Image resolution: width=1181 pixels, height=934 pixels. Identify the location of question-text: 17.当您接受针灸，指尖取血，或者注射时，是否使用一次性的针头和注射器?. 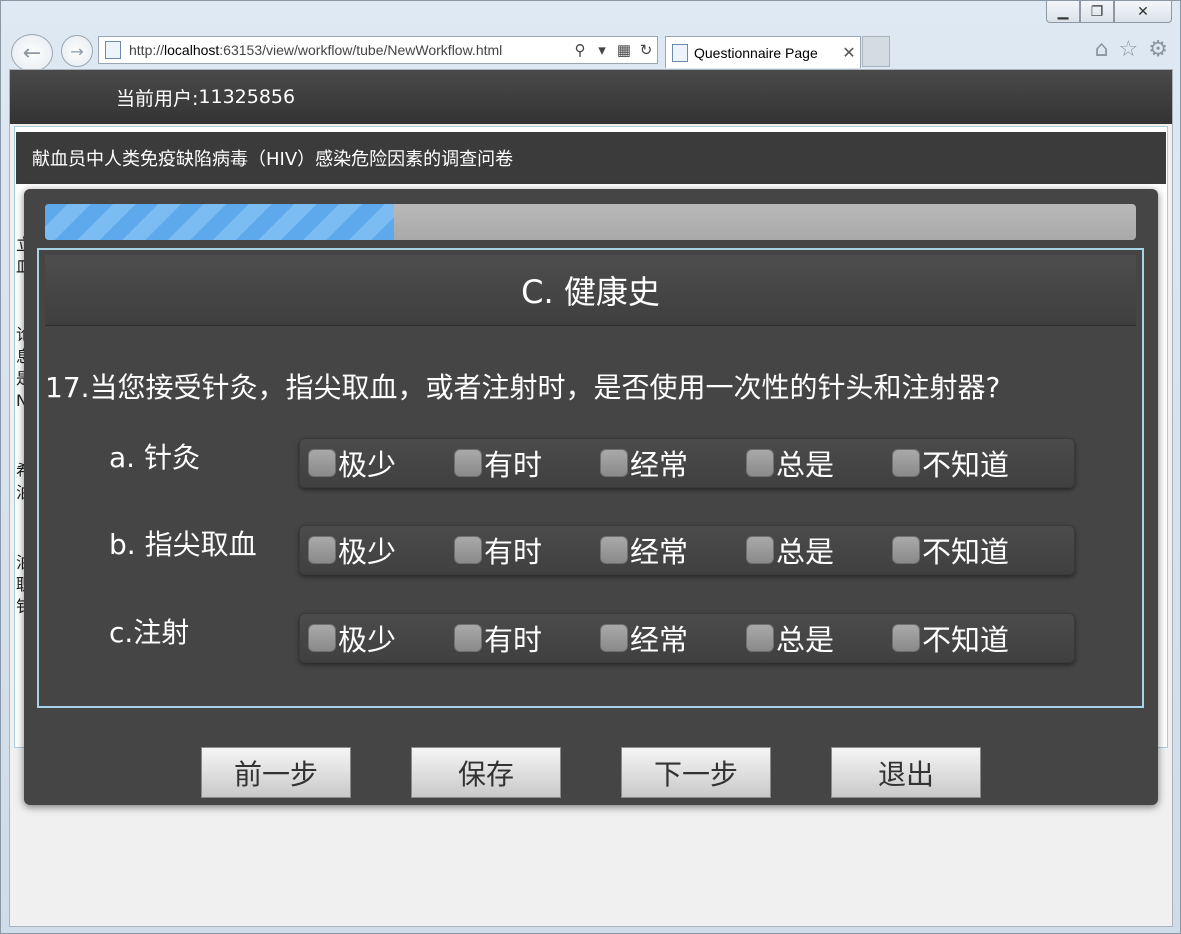
(595, 386).